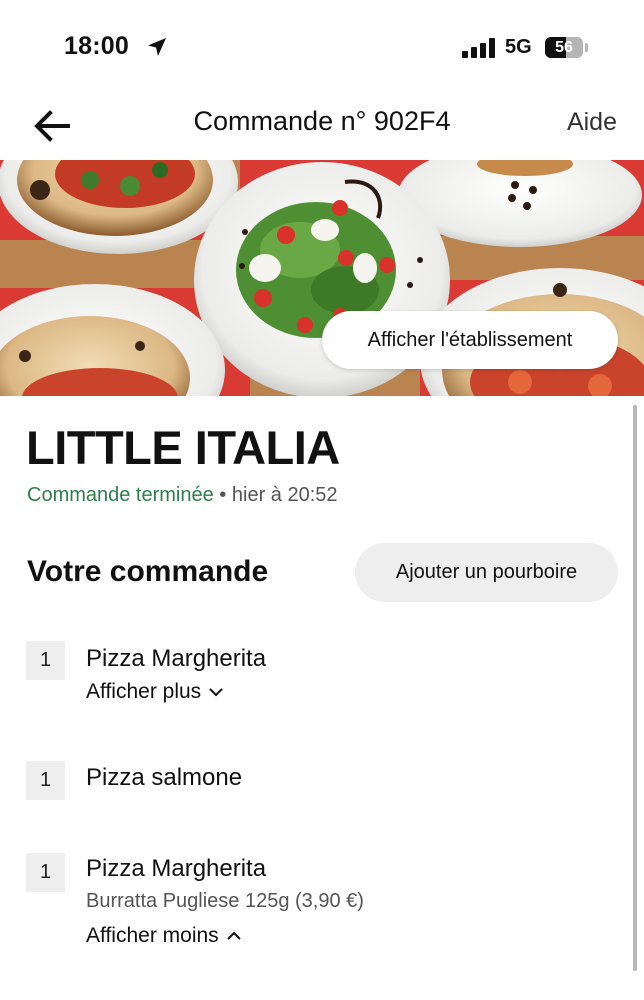  Describe the element at coordinates (322, 121) in the screenshot. I see `page-title: Commande n° 902F4` at that location.